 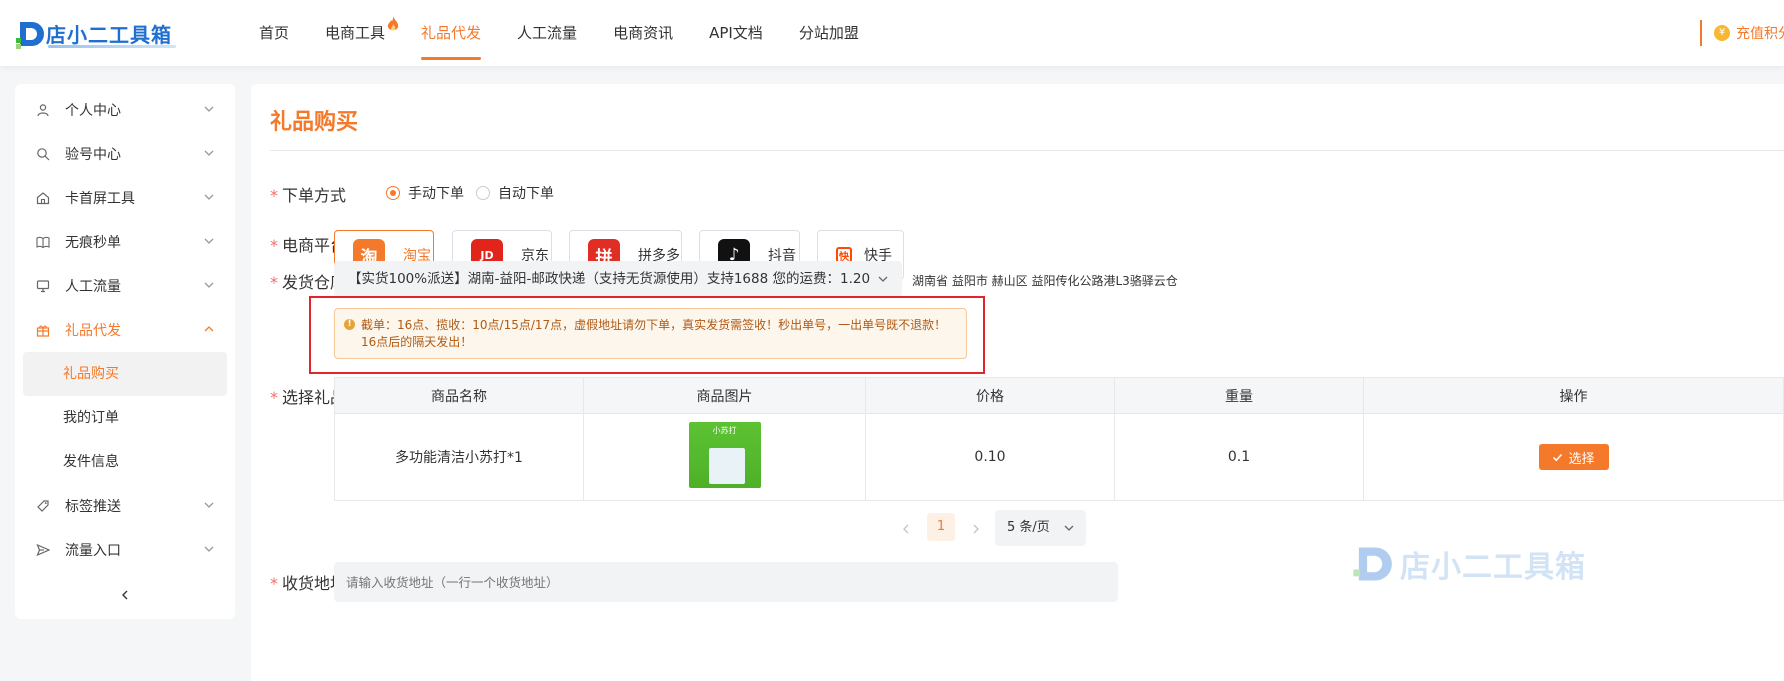 I want to click on radio-auto-order: 自动下单, so click(x=515, y=193).